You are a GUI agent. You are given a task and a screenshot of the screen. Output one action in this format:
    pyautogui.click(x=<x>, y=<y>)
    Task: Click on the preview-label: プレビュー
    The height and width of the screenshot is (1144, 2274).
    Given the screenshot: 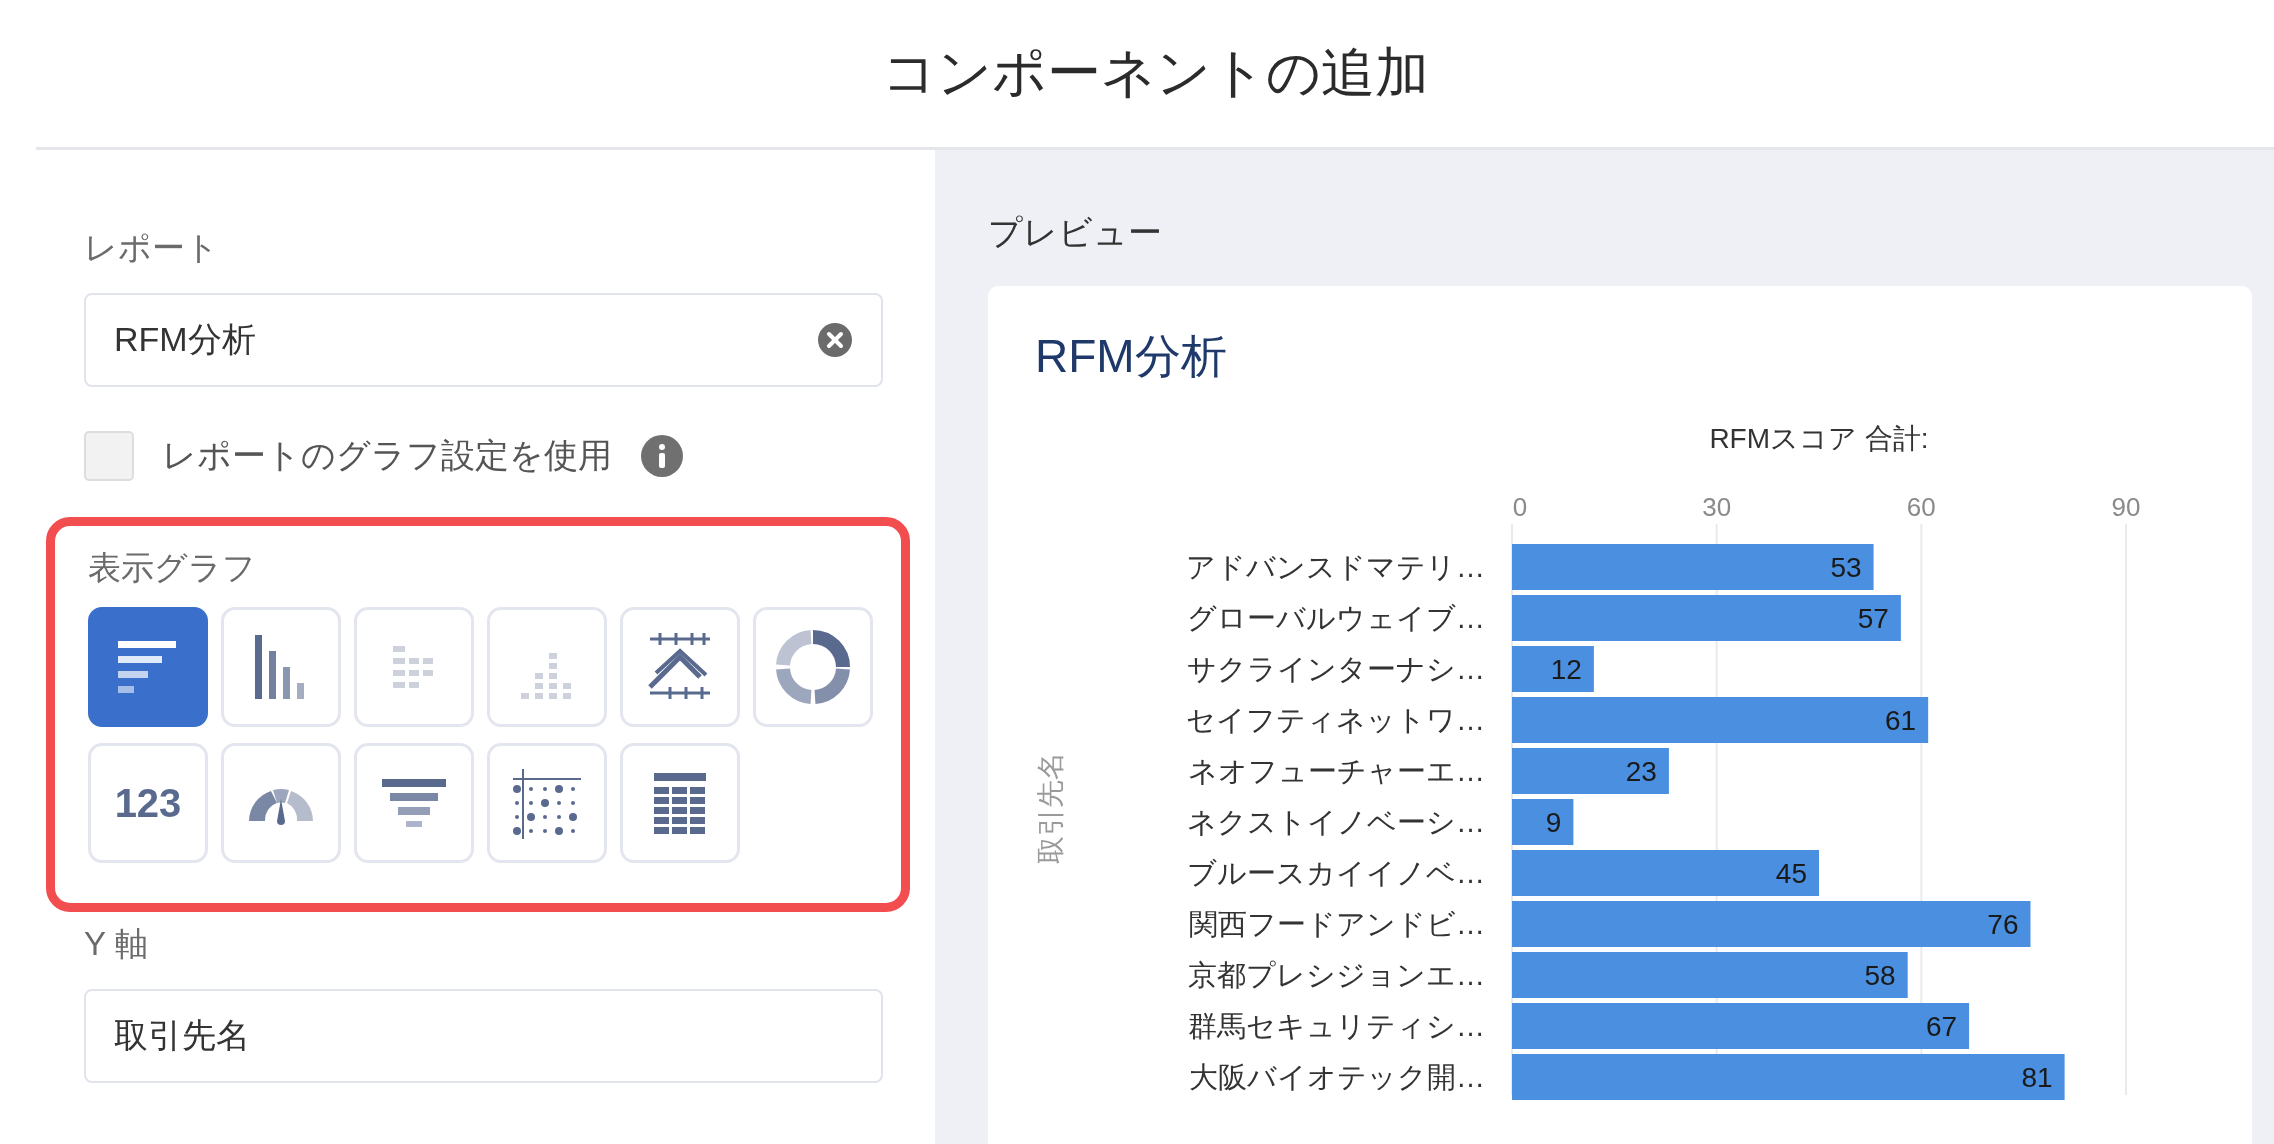 What is the action you would take?
    pyautogui.click(x=1075, y=232)
    